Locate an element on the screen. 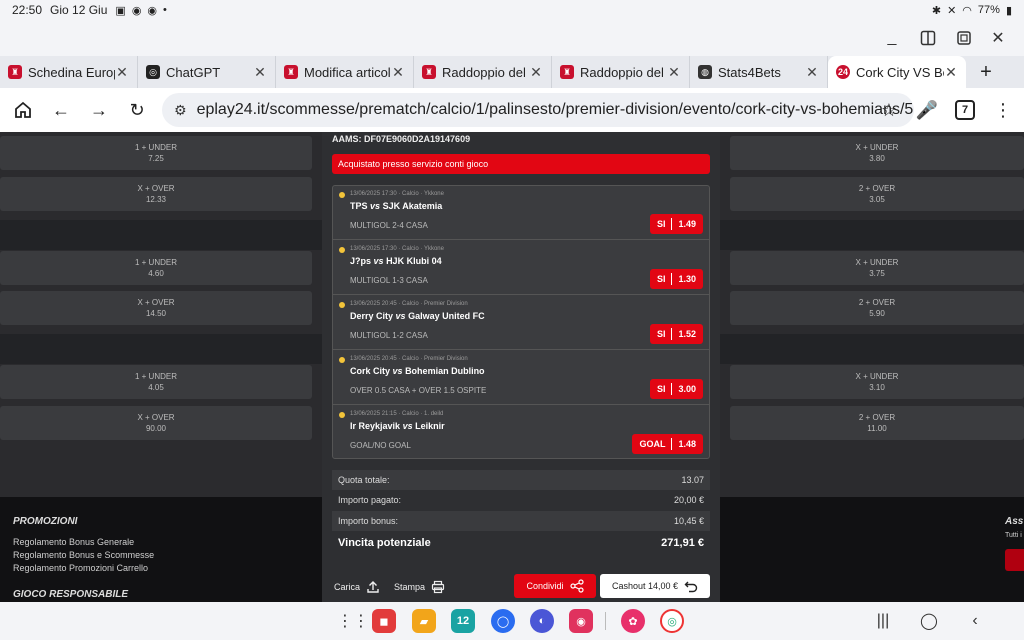  odds-cell: 1 + UNDER 4.05 is located at coordinates (156, 382).